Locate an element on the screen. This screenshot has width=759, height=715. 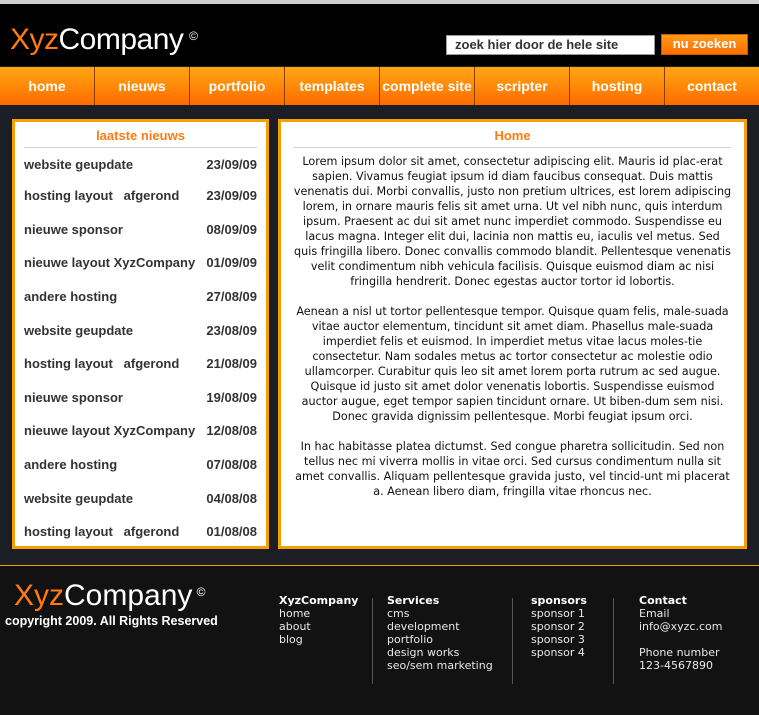
news-item-date: 08/09/09 is located at coordinates (231, 229).